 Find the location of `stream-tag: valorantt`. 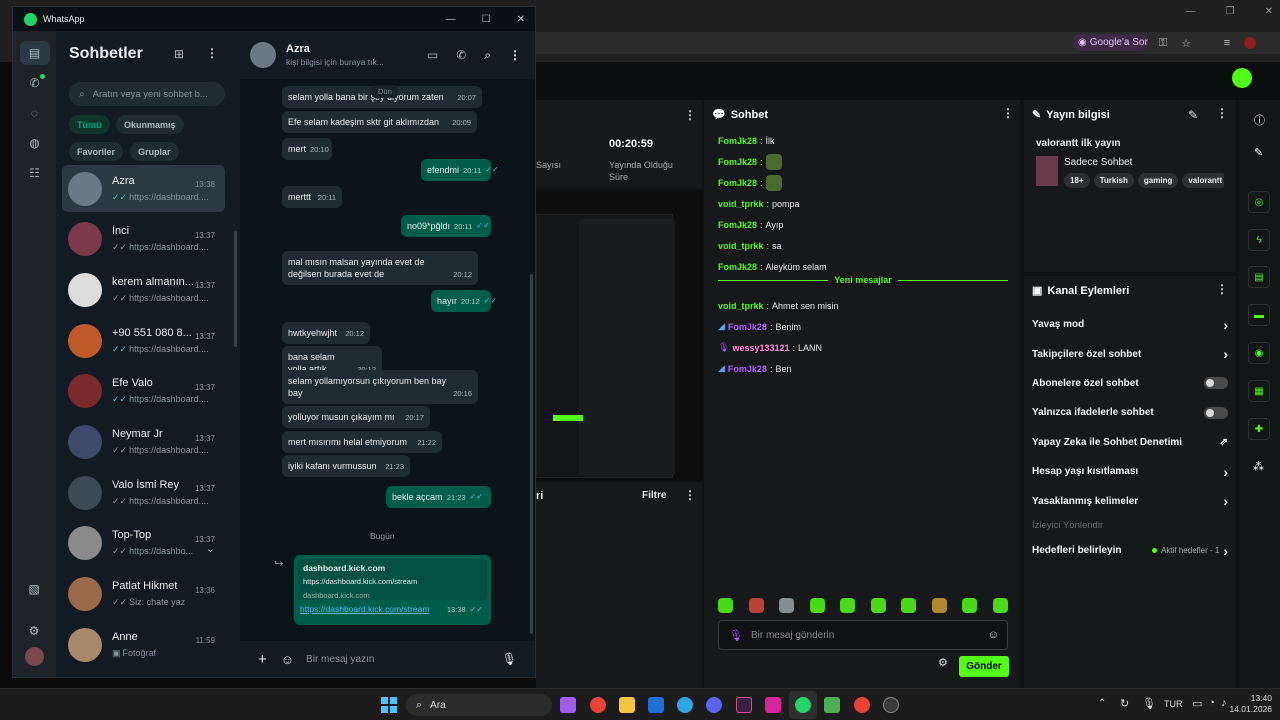

stream-tag: valorantt is located at coordinates (1203, 180).